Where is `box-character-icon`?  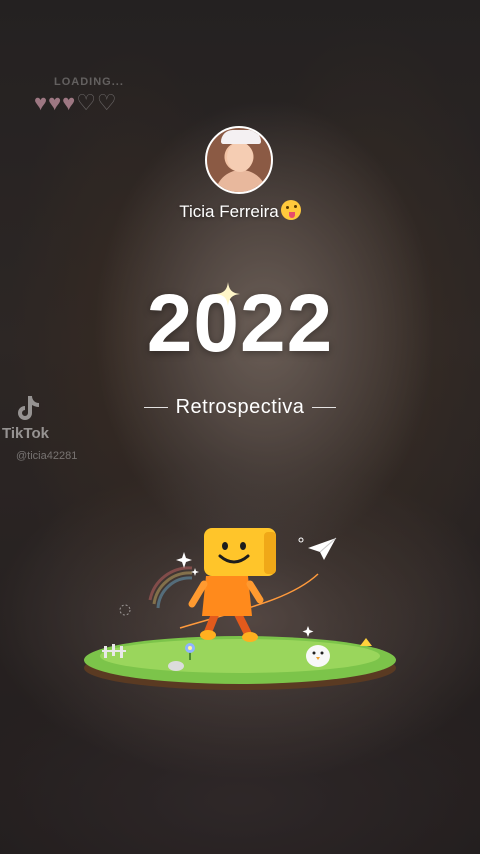
box-character-icon is located at coordinates (232, 585).